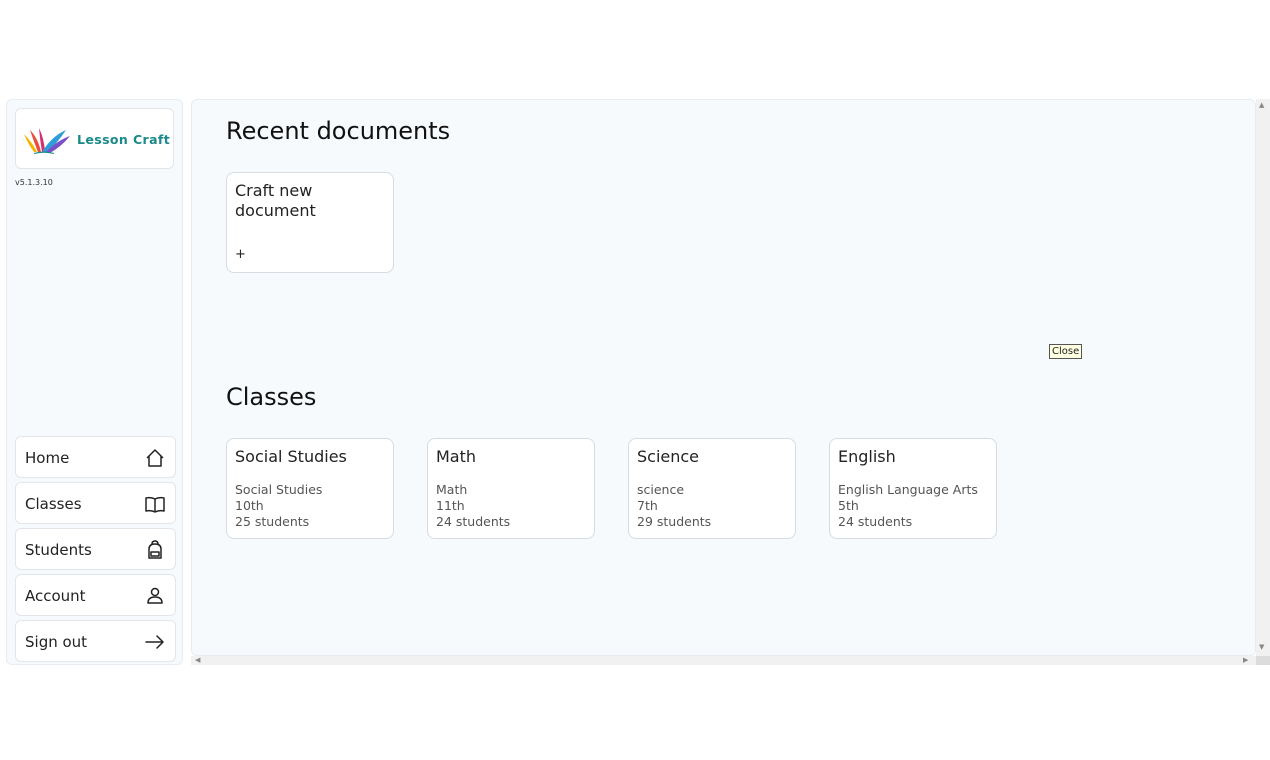 This screenshot has width=1270, height=760. I want to click on class-grade: 10th, so click(249, 505).